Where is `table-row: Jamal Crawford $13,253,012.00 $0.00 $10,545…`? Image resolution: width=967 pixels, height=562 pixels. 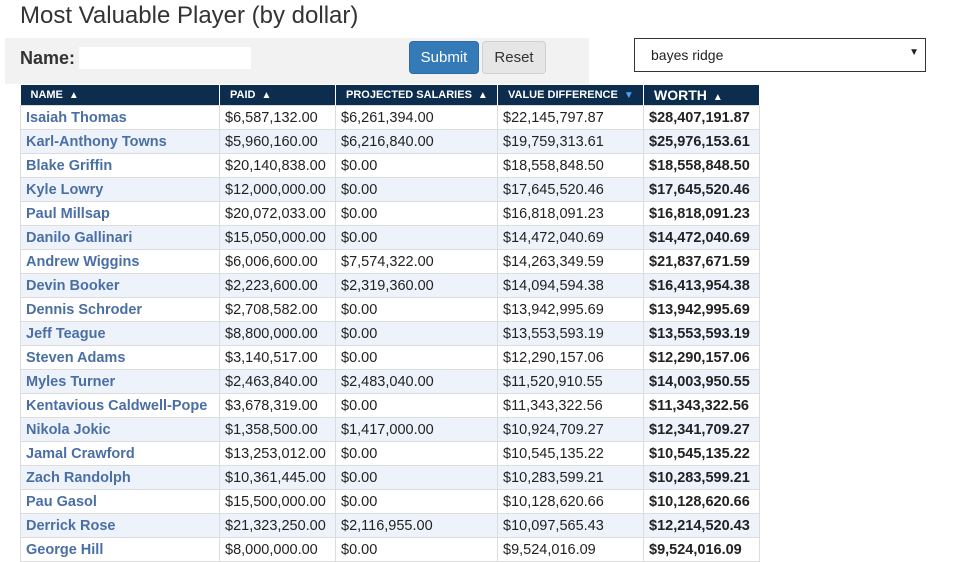
table-row: Jamal Crawford $13,253,012.00 $0.00 $10,545… is located at coordinates (390, 453).